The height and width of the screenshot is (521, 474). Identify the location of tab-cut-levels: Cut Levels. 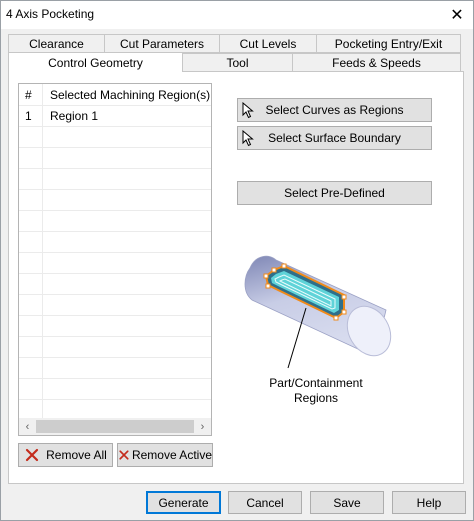
(268, 43).